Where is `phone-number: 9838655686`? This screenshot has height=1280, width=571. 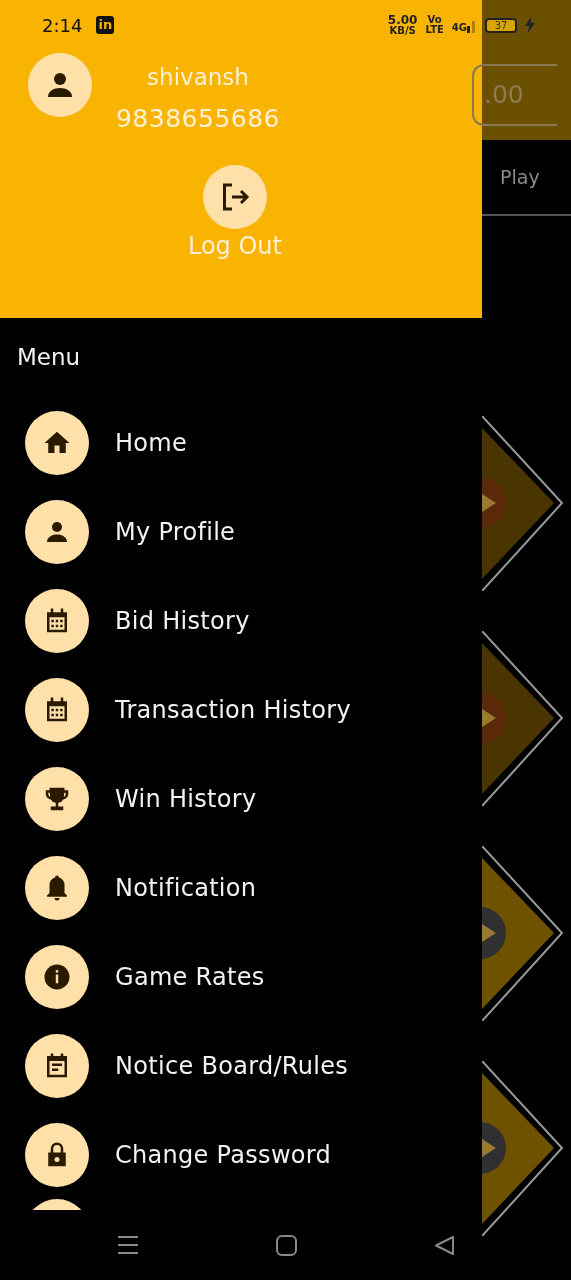 phone-number: 9838655686 is located at coordinates (198, 118).